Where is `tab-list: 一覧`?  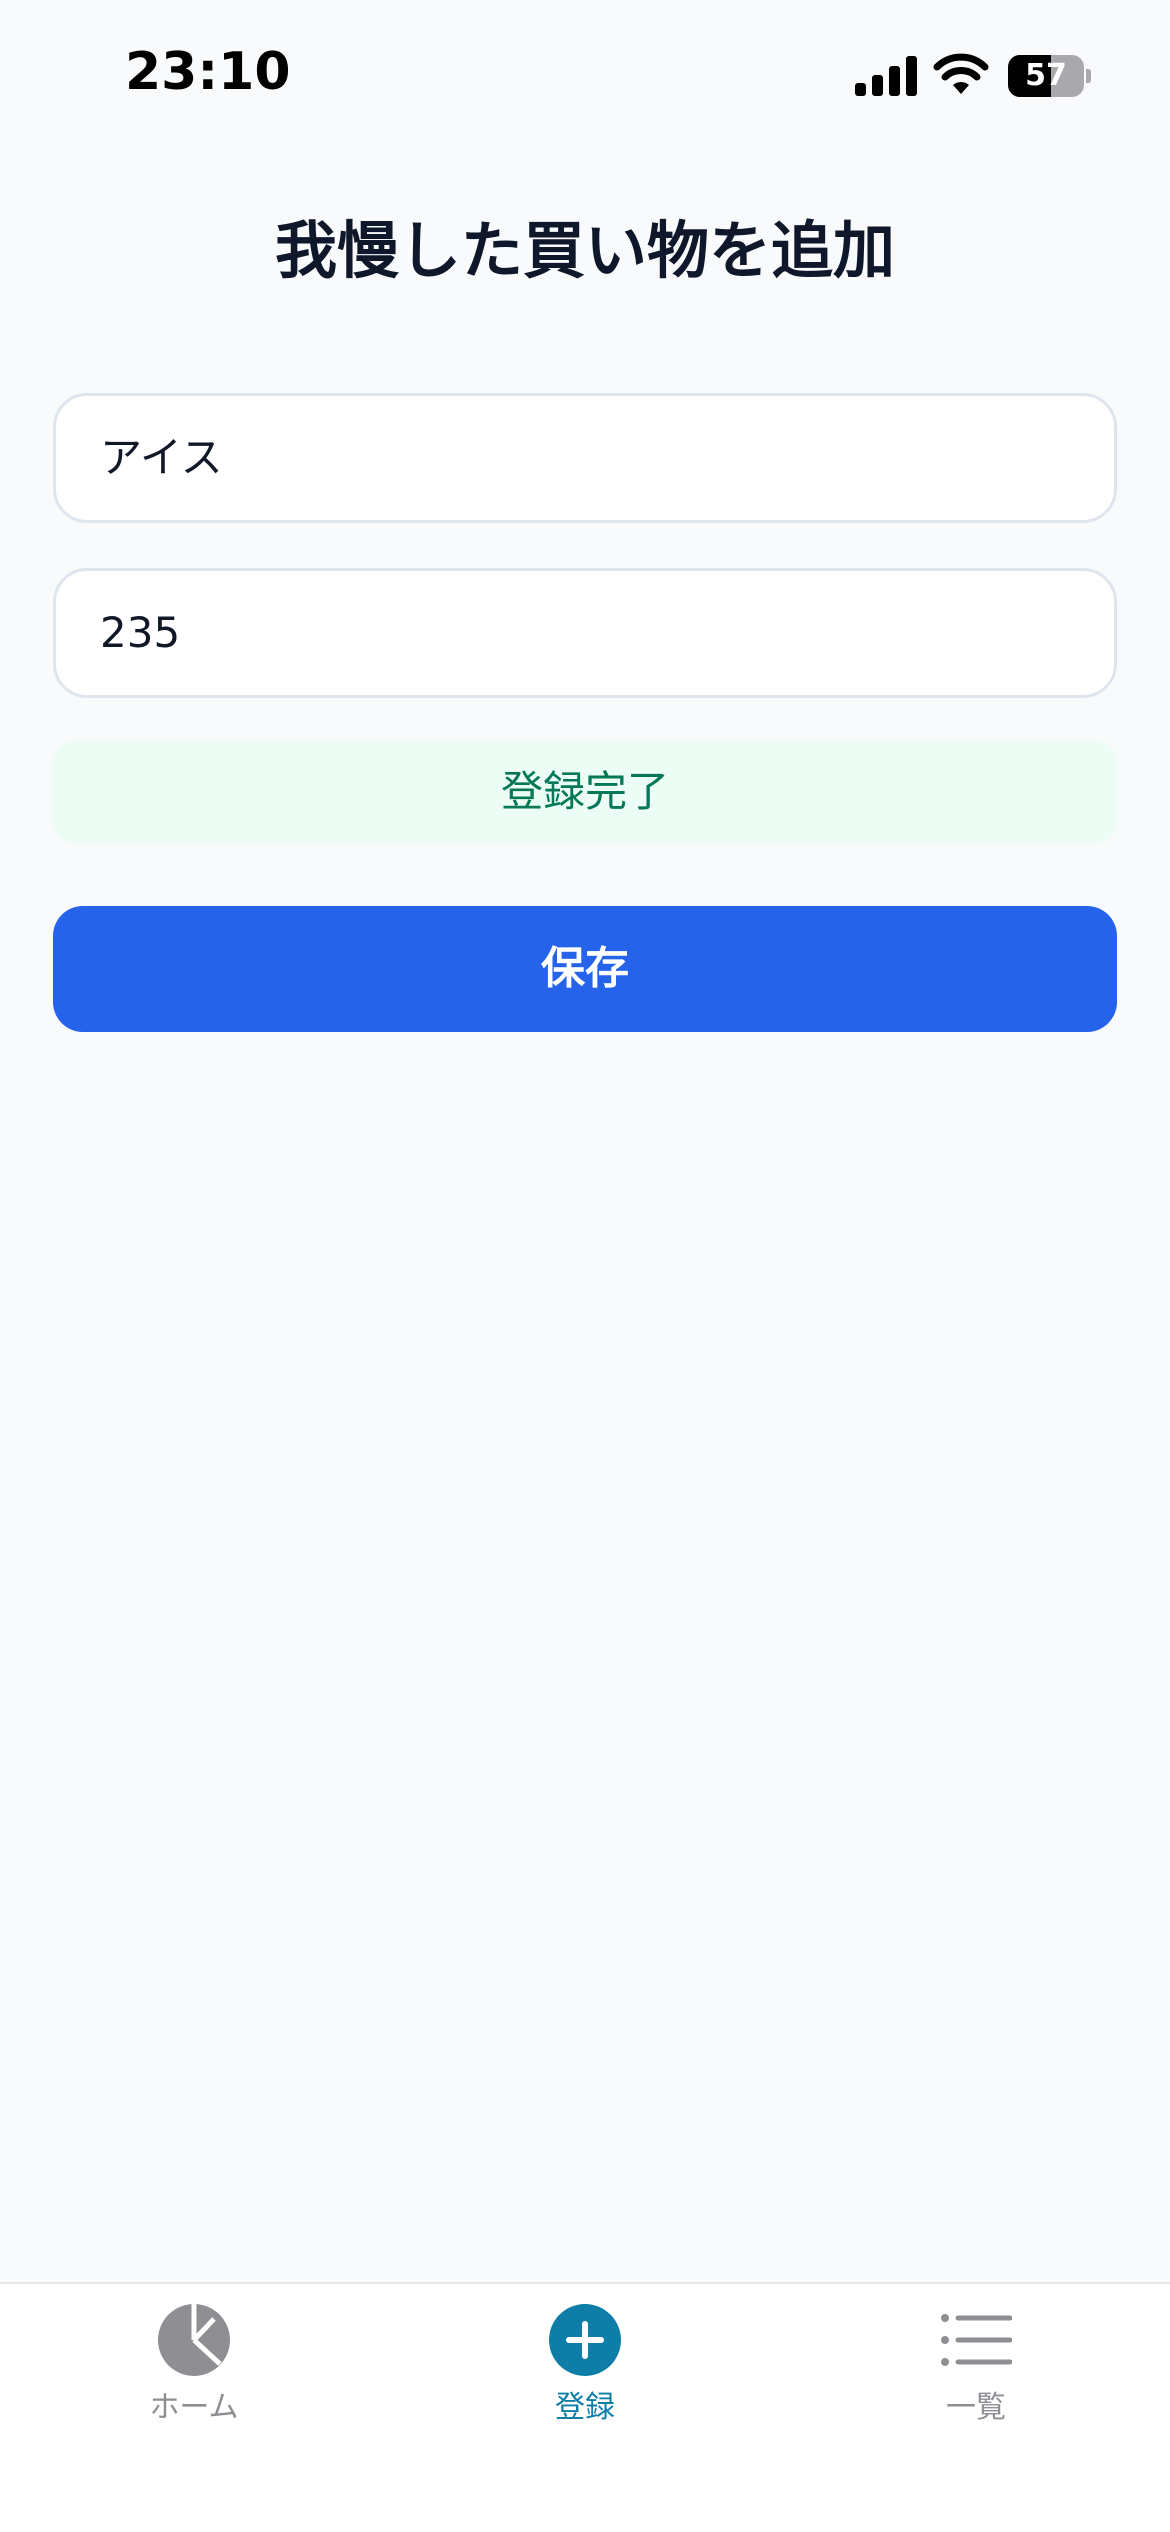
tab-list: 一覧 is located at coordinates (976, 2364).